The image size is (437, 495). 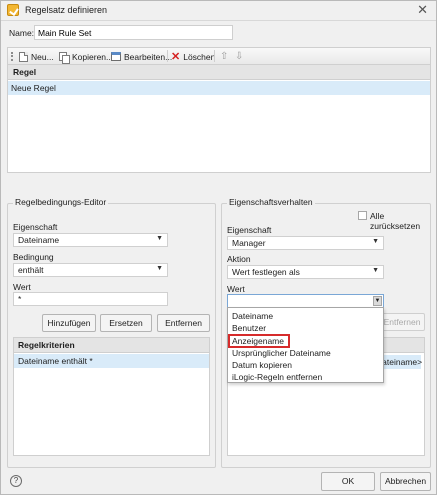 What do you see at coordinates (23, 56) in the screenshot?
I see `new-document-icon` at bounding box center [23, 56].